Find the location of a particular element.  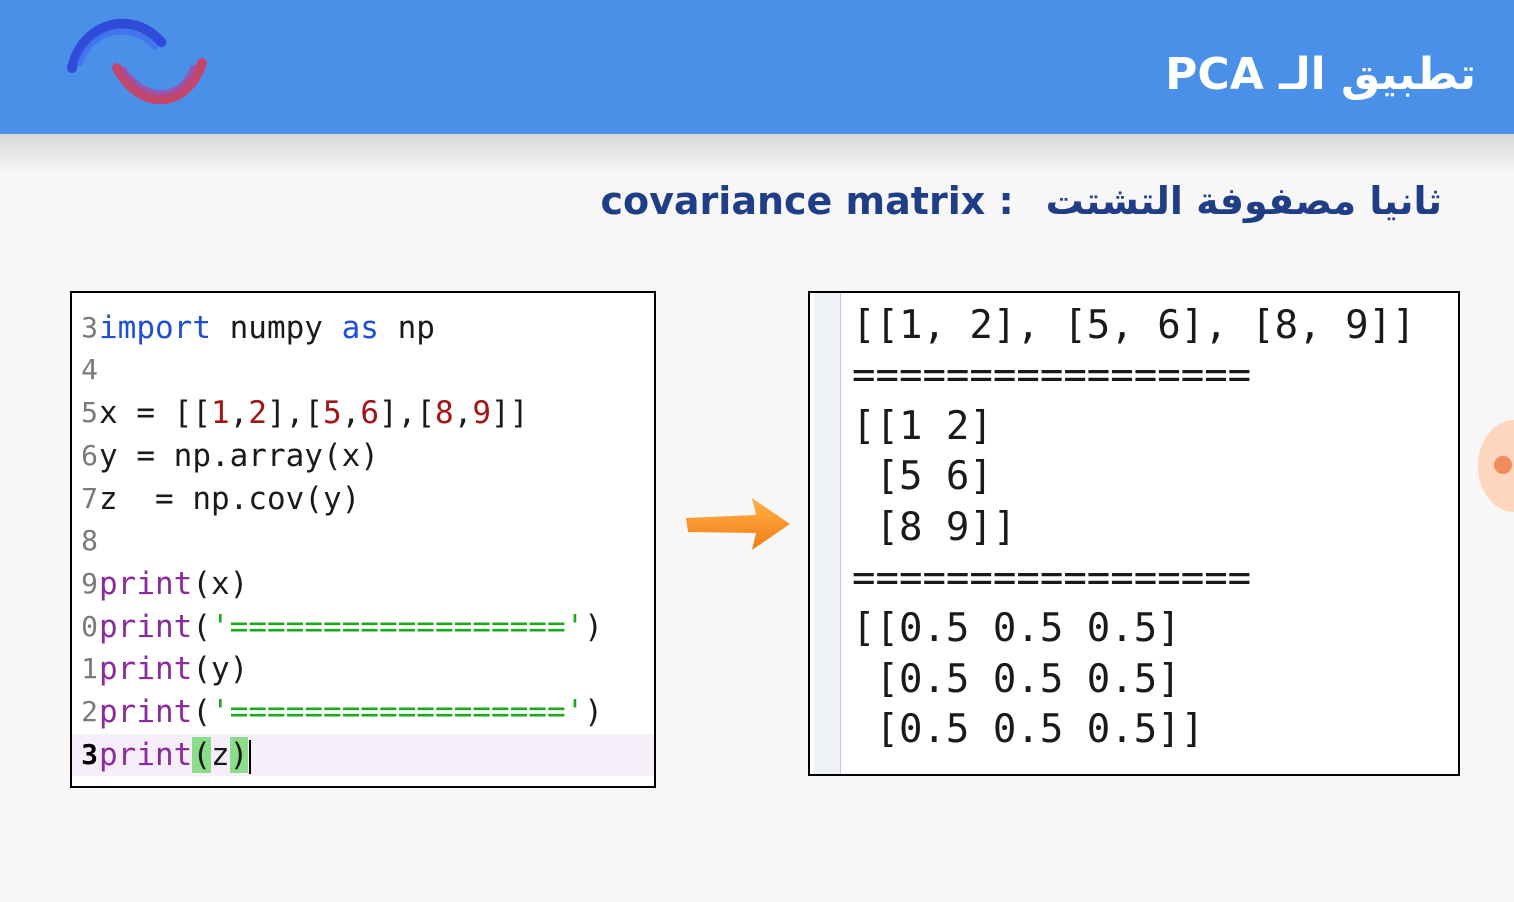

line-number: 6 is located at coordinates (89, 455).